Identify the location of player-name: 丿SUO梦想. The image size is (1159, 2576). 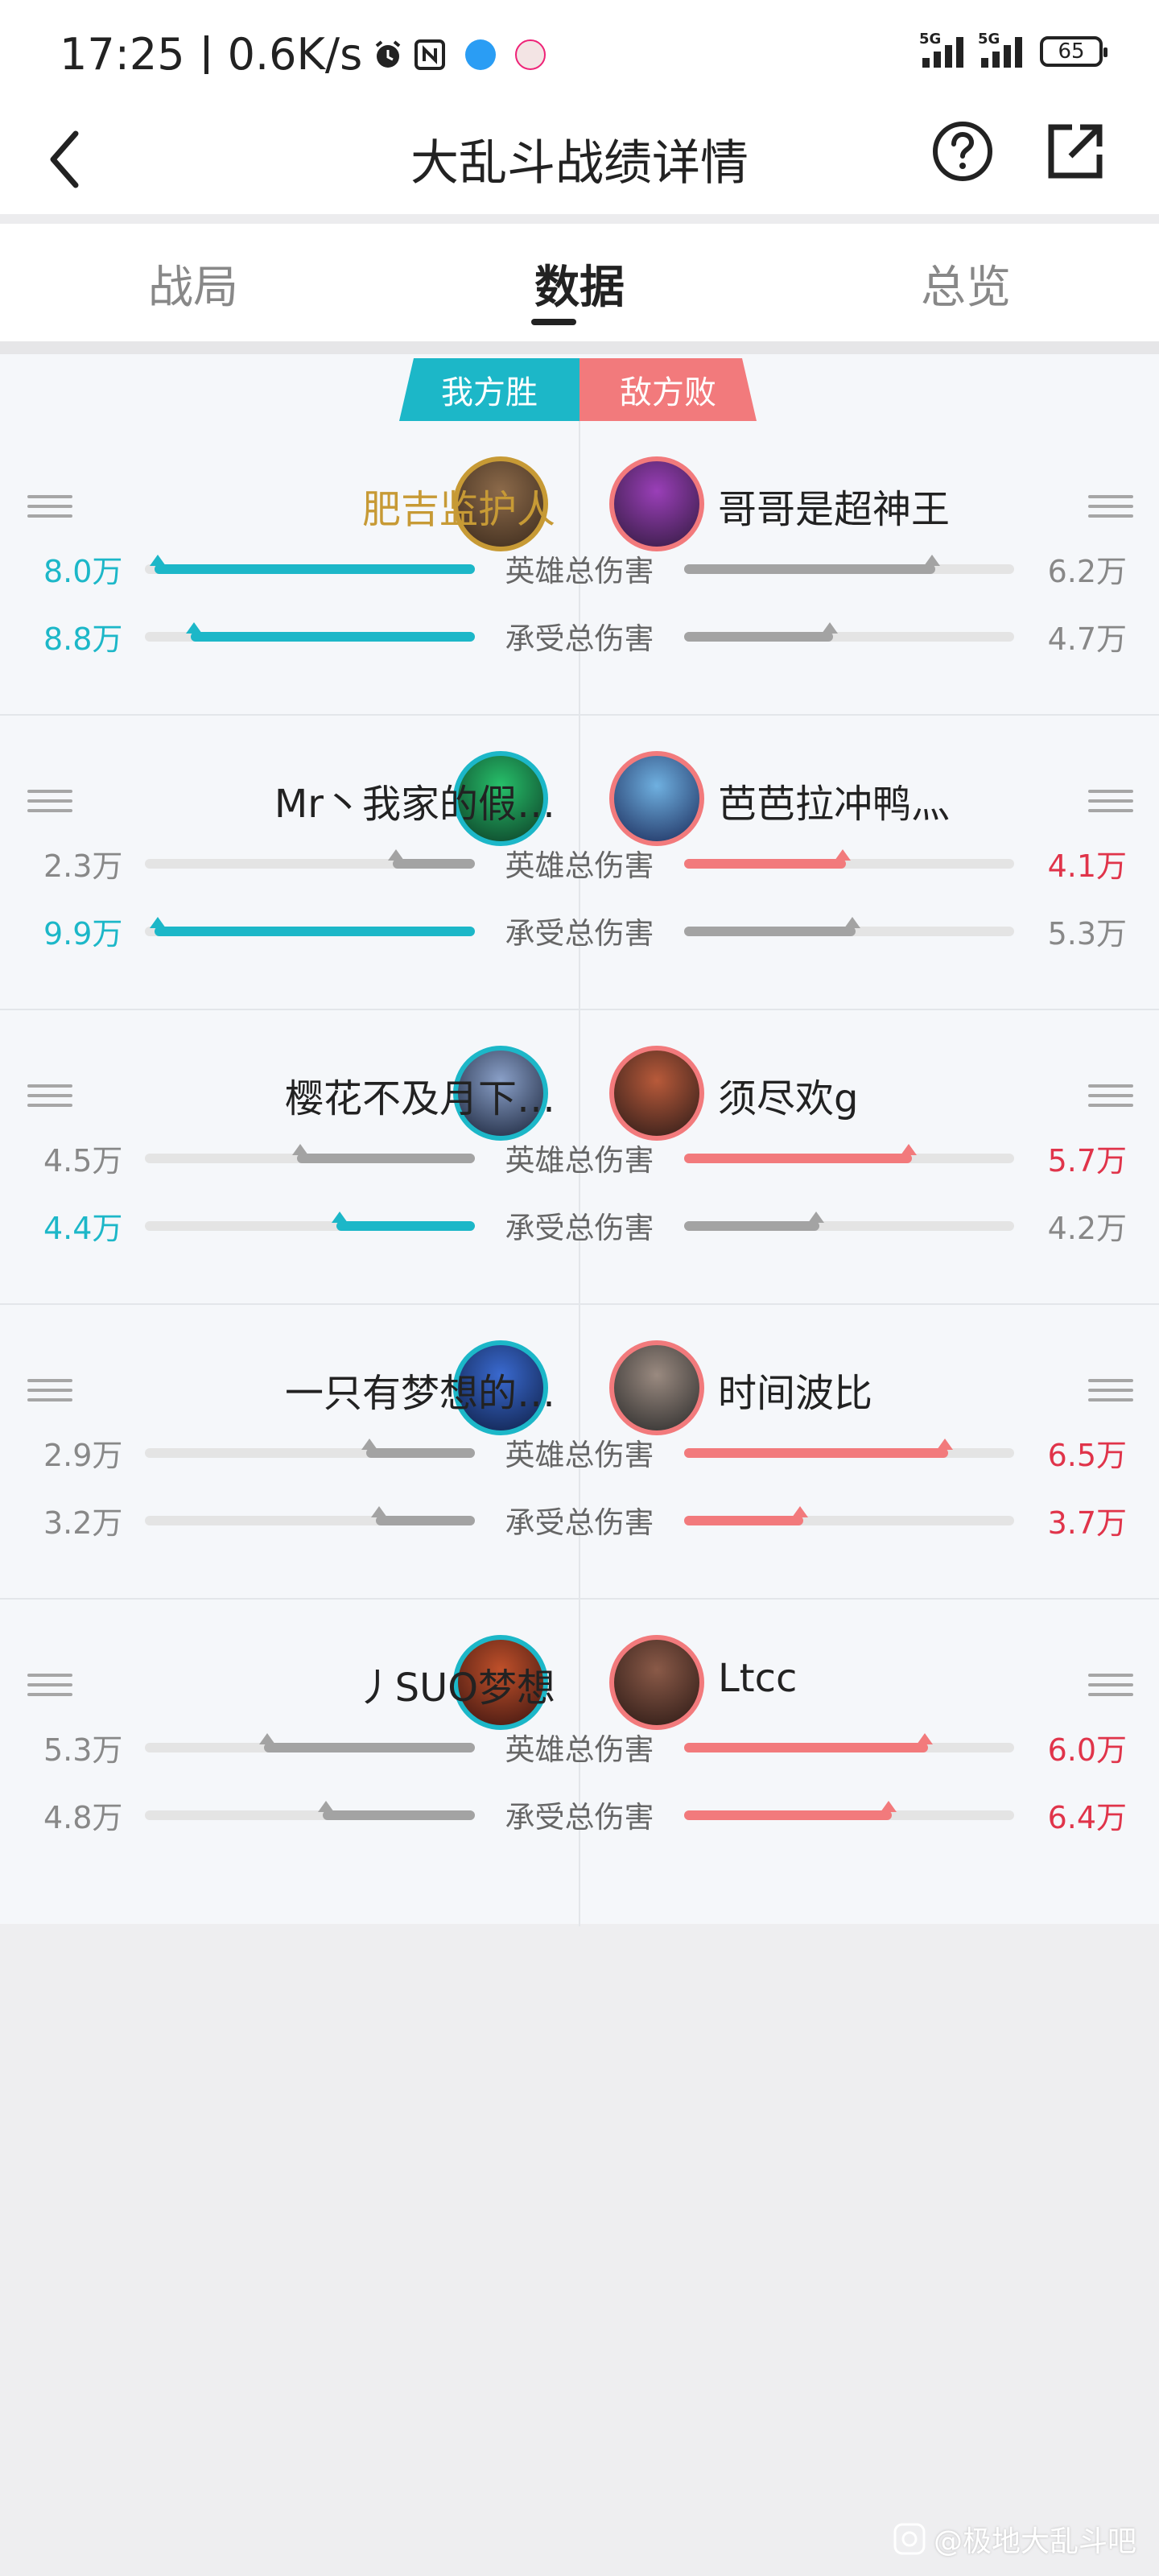
(455, 1688).